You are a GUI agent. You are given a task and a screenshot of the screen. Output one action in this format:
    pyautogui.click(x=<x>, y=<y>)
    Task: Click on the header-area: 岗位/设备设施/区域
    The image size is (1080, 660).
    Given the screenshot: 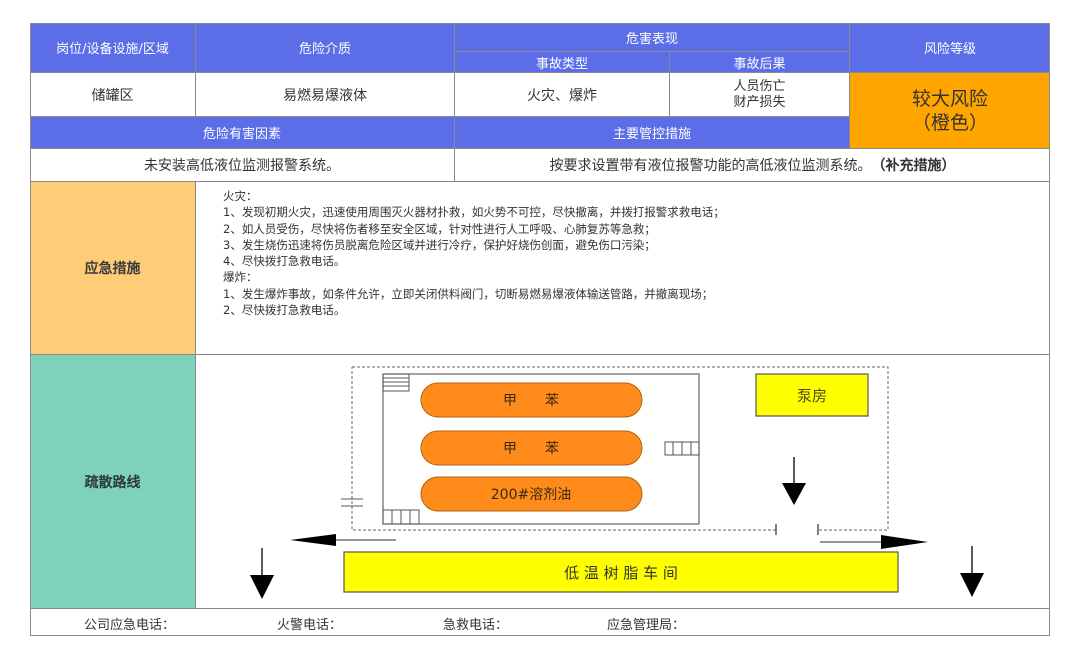 What is the action you would take?
    pyautogui.click(x=113, y=48)
    